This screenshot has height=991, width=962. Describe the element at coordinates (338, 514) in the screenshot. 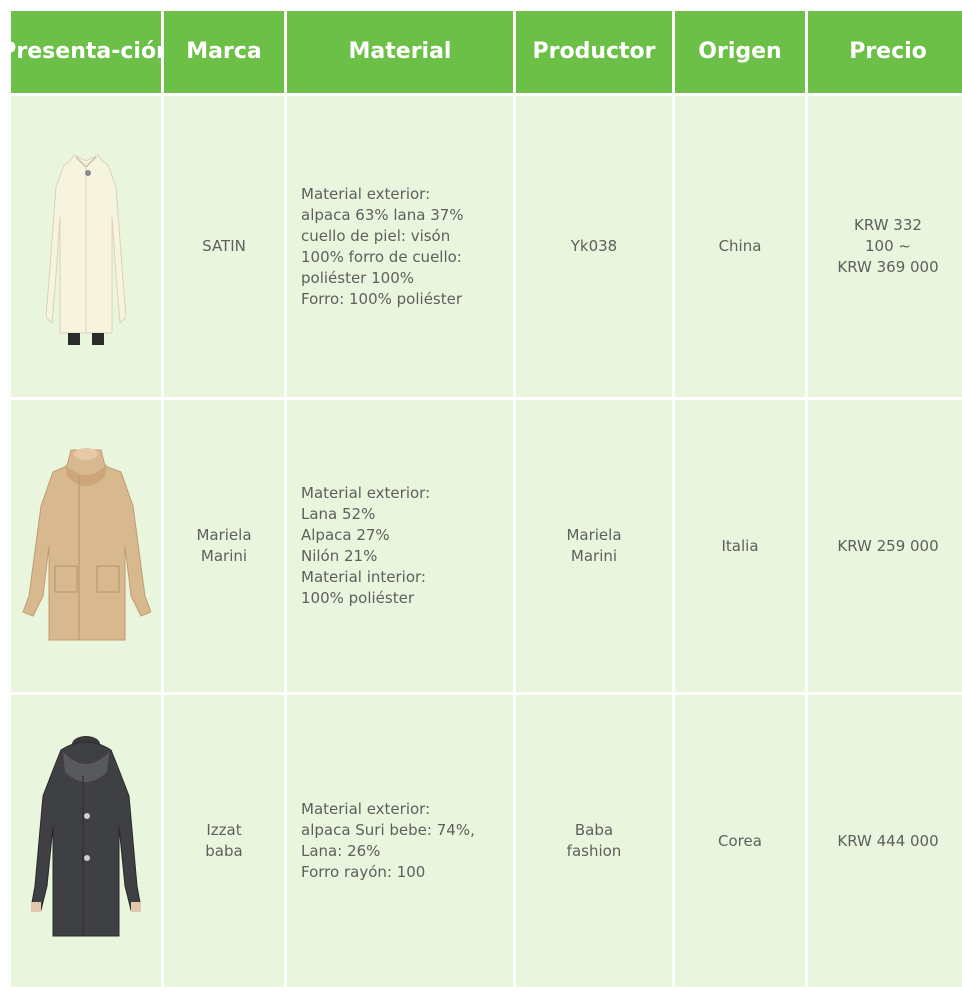

I see `material-line: Lana 52%` at that location.